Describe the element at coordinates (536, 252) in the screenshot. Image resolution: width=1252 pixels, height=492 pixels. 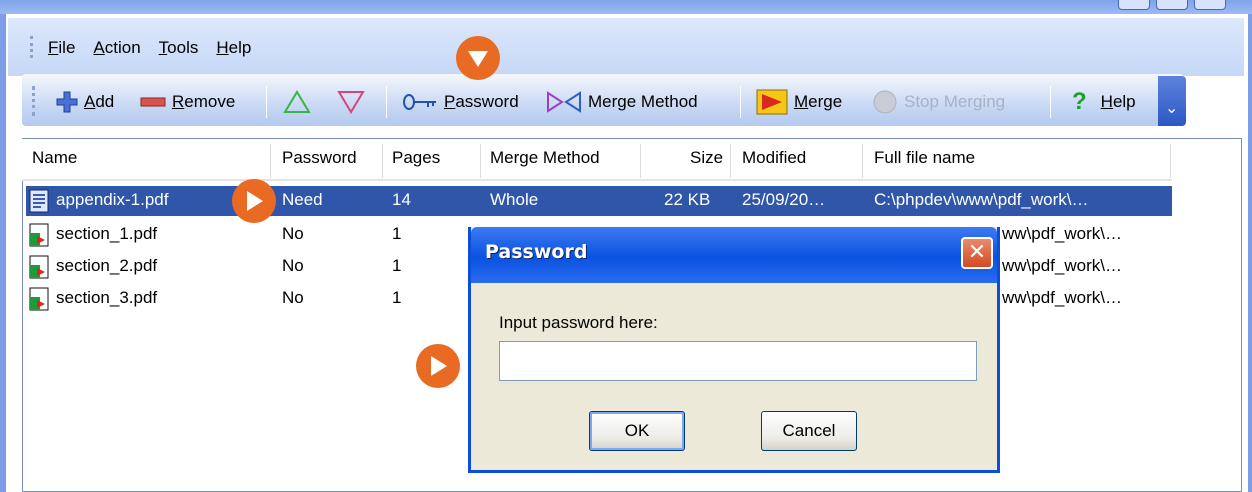
I see `dialog-title: Password` at that location.